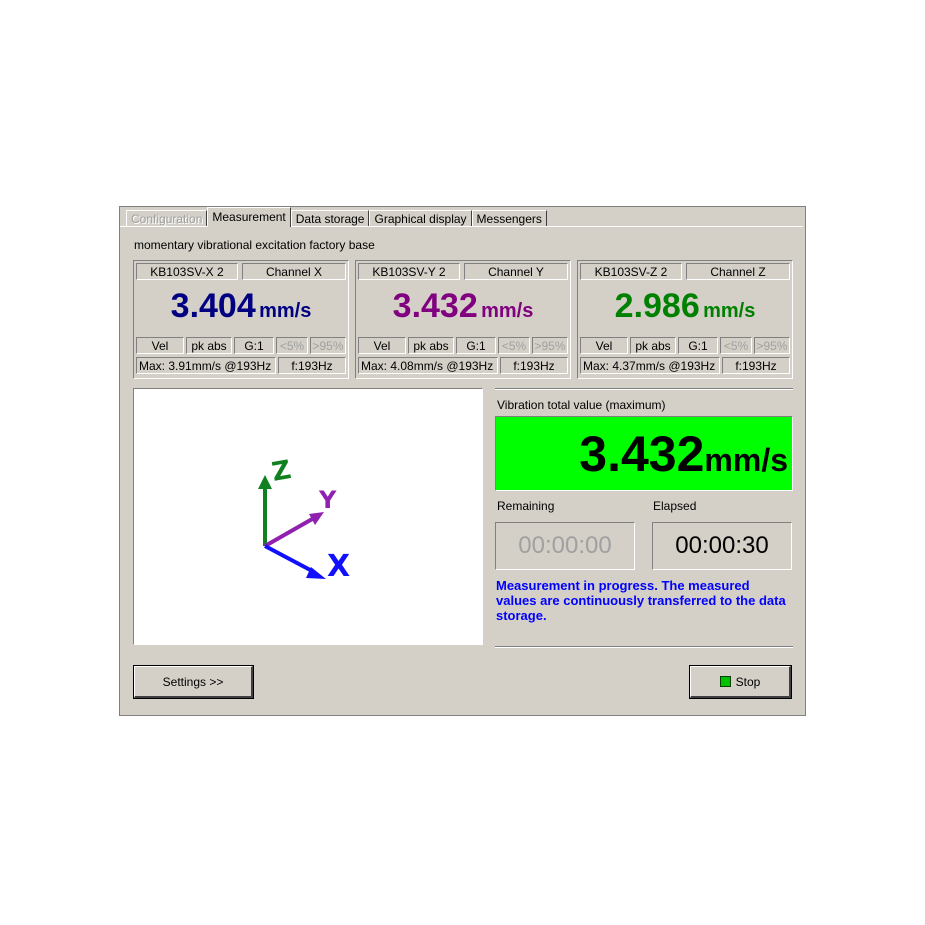 Image resolution: width=925 pixels, height=925 pixels. I want to click on channel-y-gain: G:1, so click(476, 345).